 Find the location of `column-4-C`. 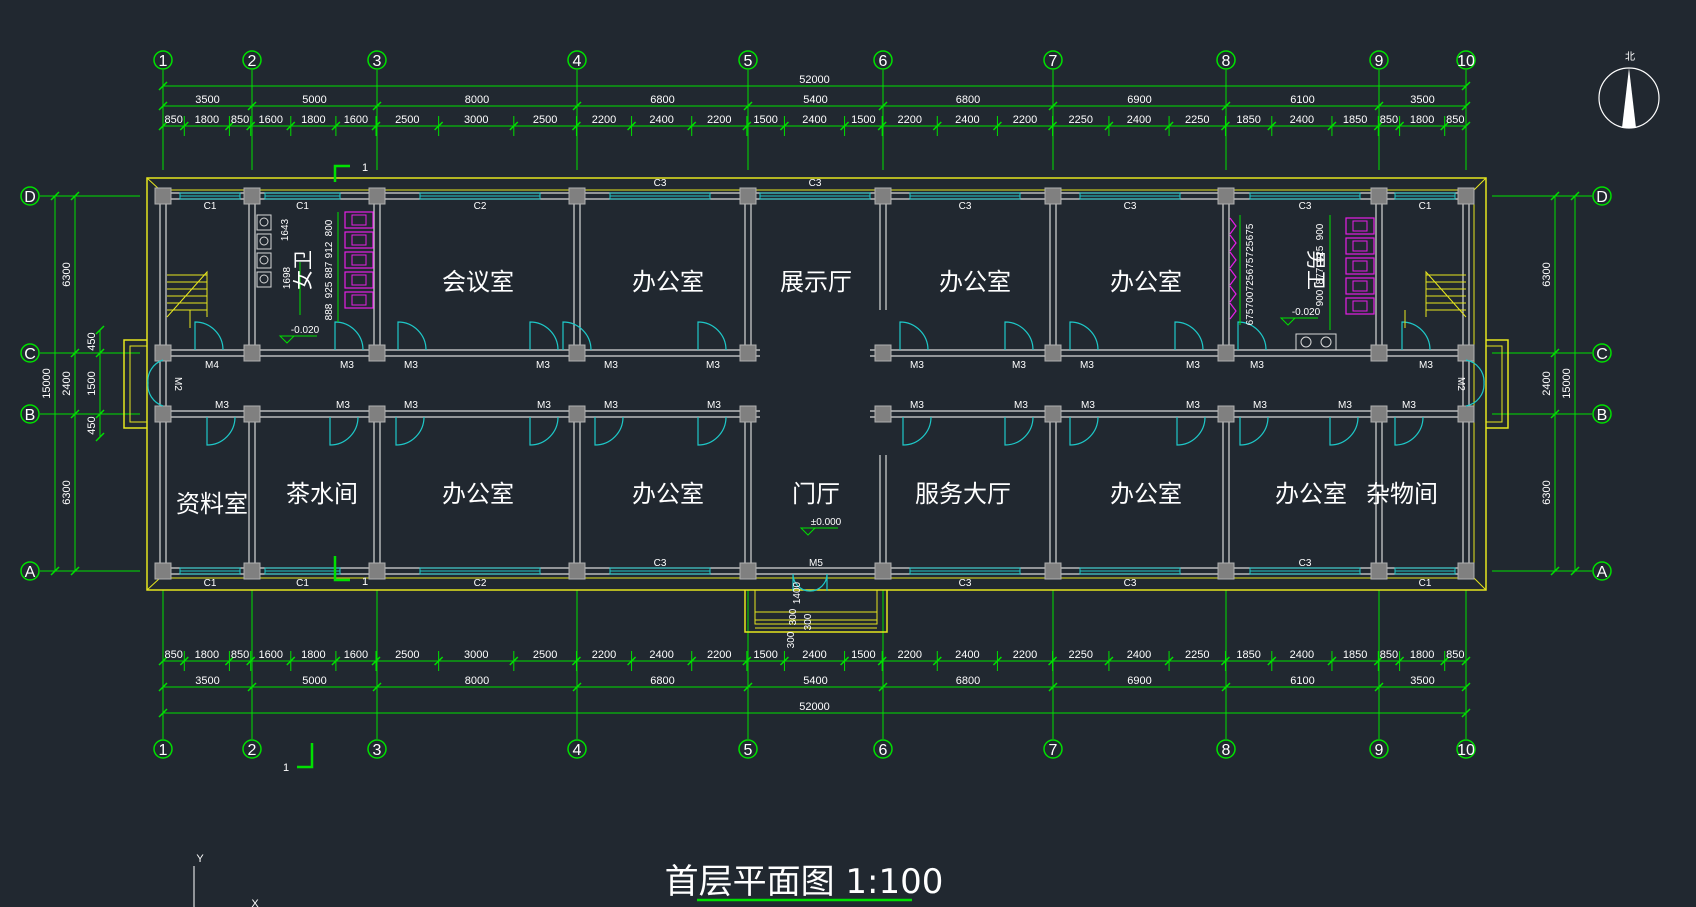

column-4-C is located at coordinates (577, 353).